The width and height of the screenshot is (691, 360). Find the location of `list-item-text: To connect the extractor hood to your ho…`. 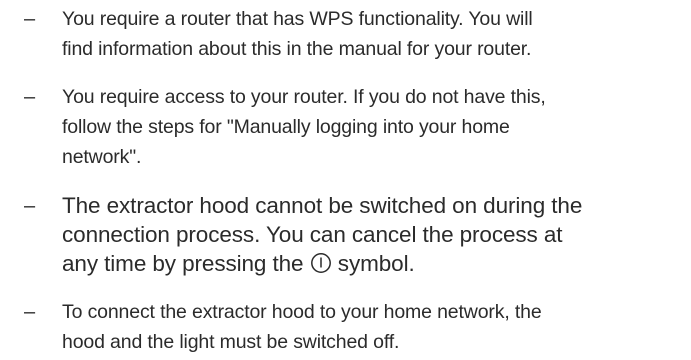

list-item-text: To connect the extractor hood to your ho… is located at coordinates (372, 327).